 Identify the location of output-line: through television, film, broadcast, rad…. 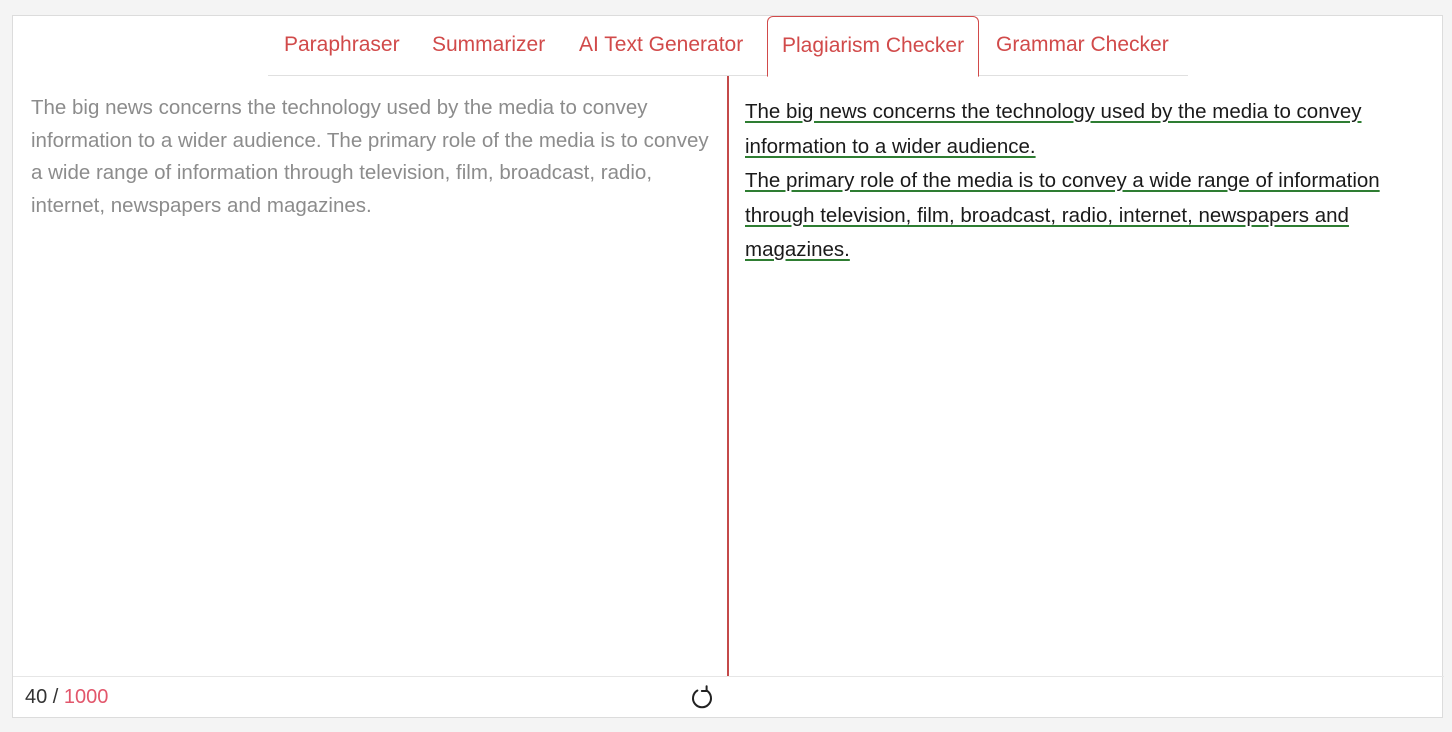
(1086, 216).